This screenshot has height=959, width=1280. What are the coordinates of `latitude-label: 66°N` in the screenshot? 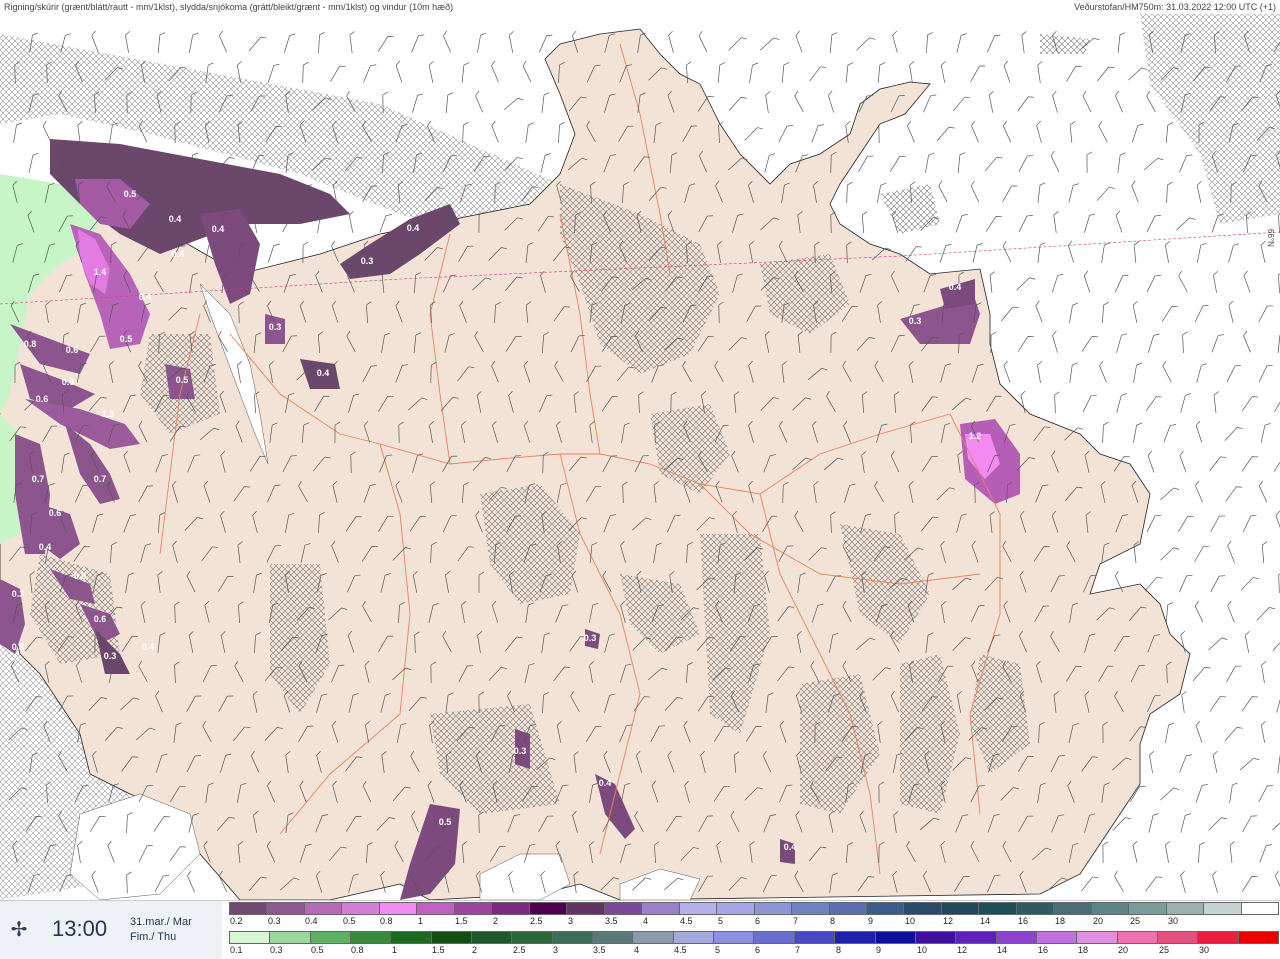 It's located at (1270, 238).